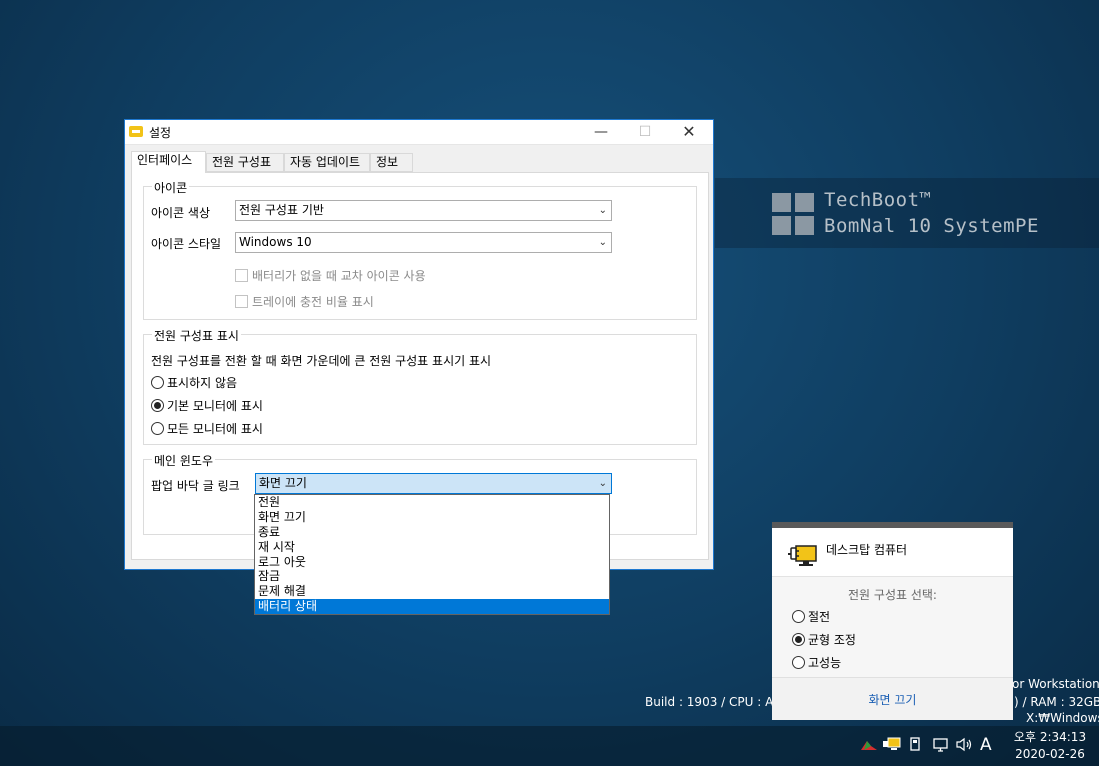  Describe the element at coordinates (931, 213) in the screenshot. I see `brand-text: TechBoot™ BomNal 10 SystemPE` at that location.